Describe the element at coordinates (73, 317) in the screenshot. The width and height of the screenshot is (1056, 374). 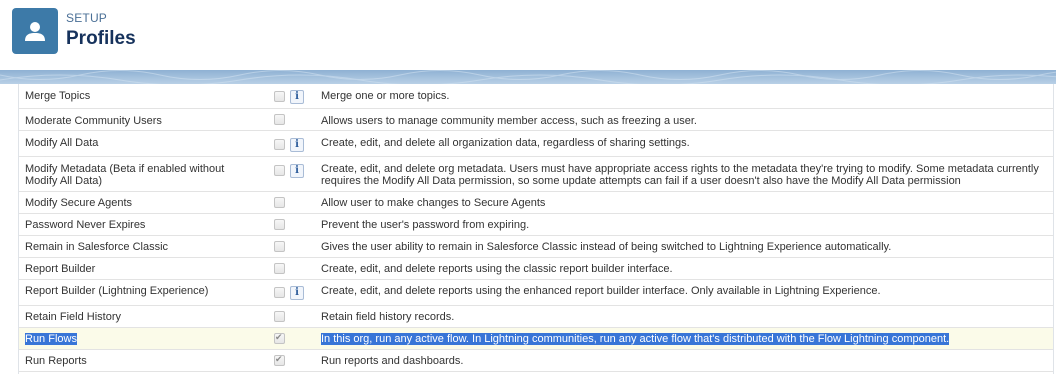
I see `permission-name: Retain Field History` at that location.